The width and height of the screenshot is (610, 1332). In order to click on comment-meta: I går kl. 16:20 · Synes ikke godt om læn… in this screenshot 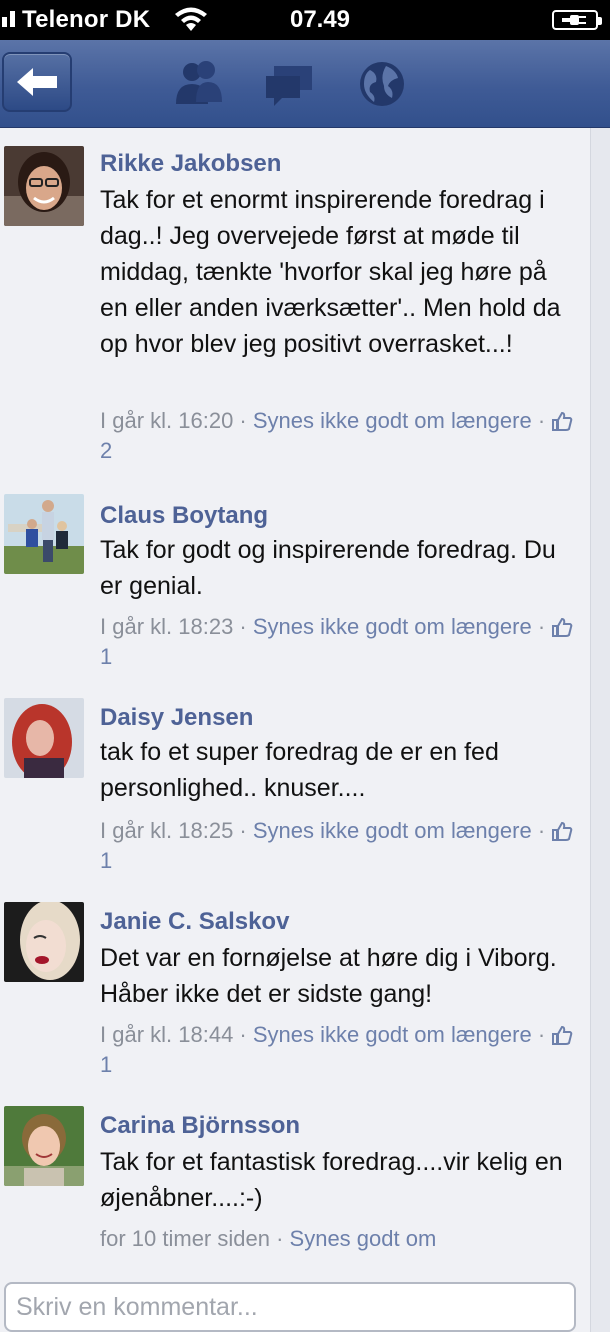, I will do `click(340, 436)`.